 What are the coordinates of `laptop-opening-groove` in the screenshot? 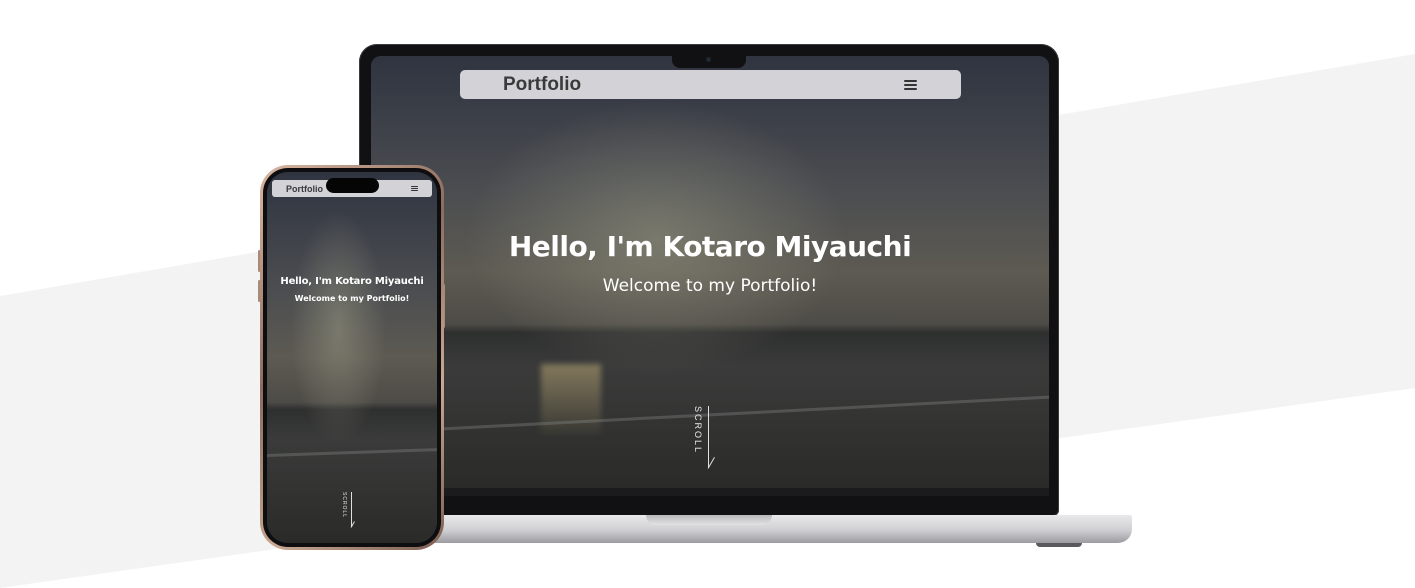 It's located at (709, 520).